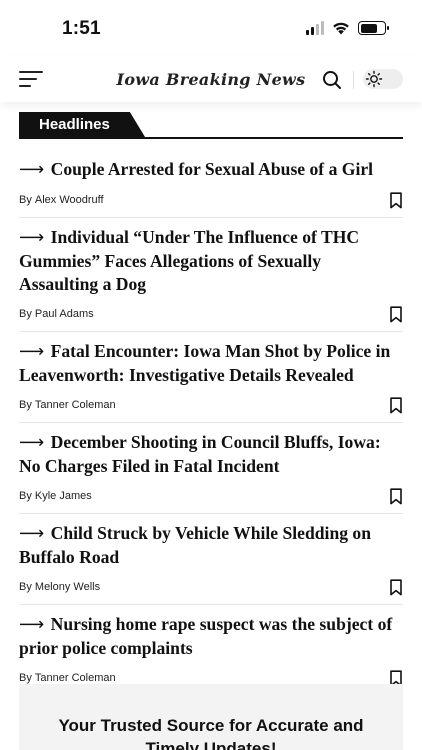 Image resolution: width=422 pixels, height=750 pixels. I want to click on wifi-icon, so click(341, 28).